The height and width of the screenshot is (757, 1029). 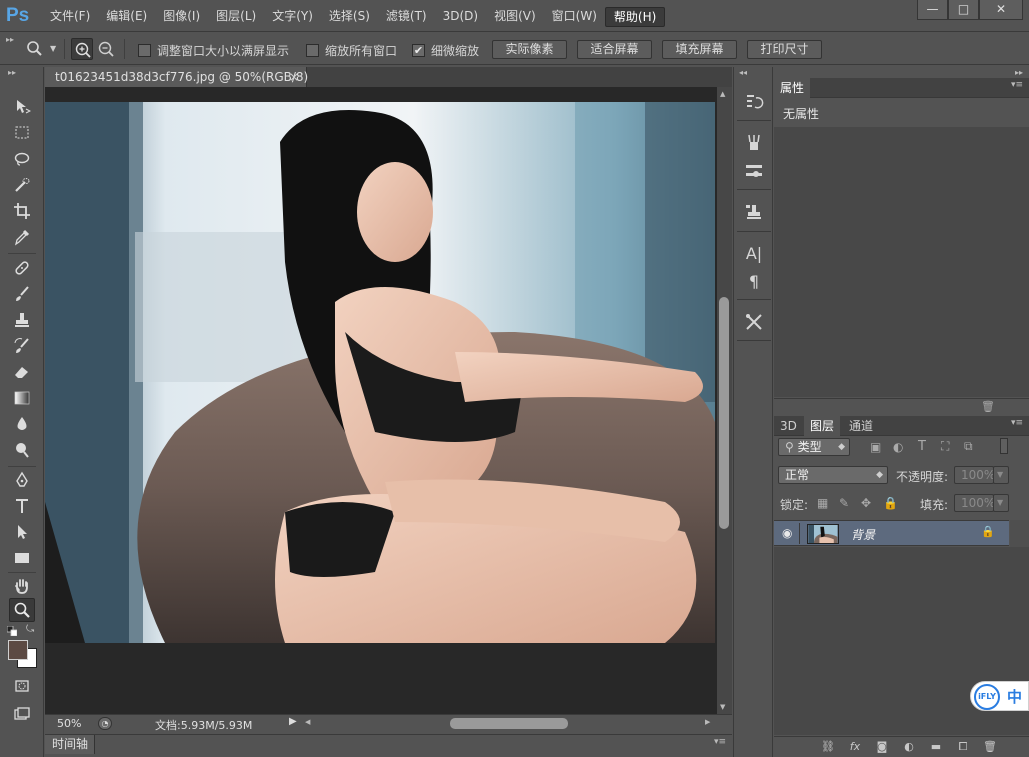 What do you see at coordinates (106, 49) in the screenshot?
I see `zoom-out-icon` at bounding box center [106, 49].